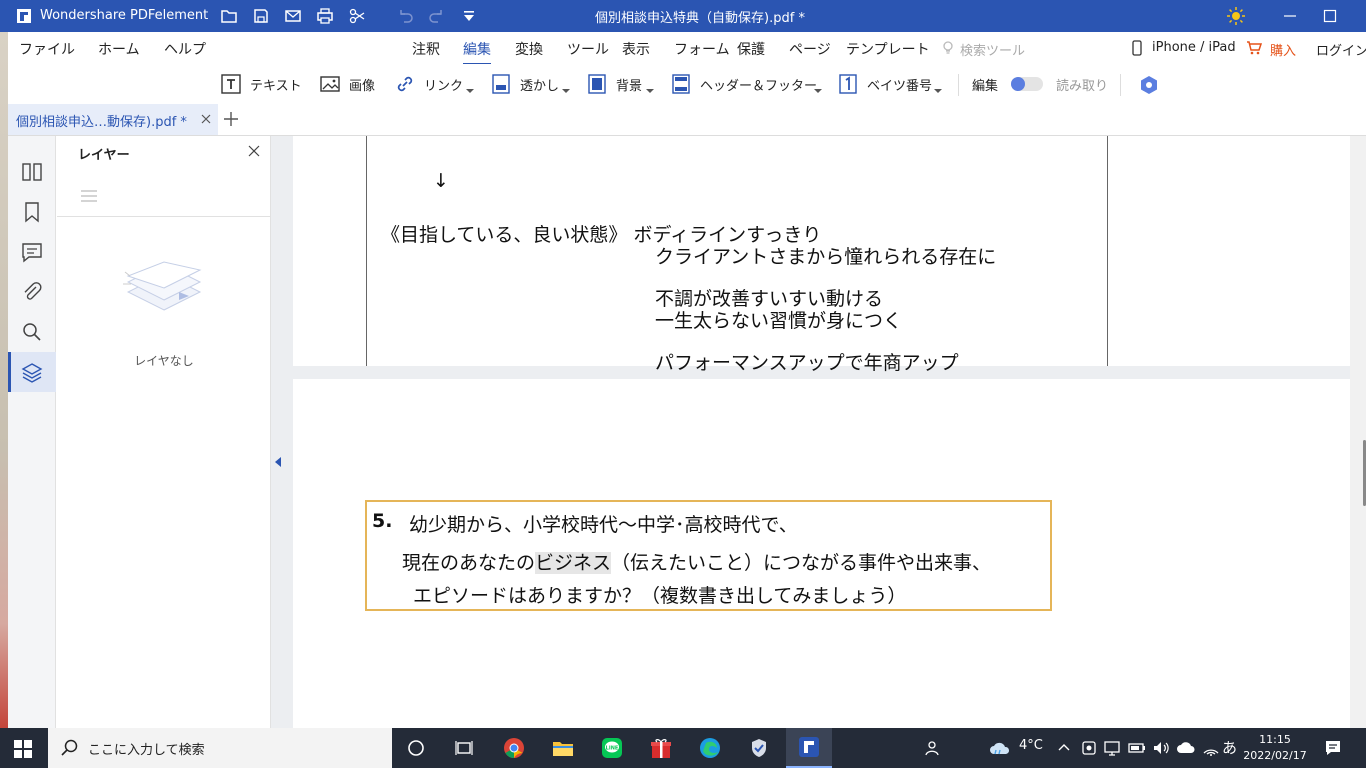 The height and width of the screenshot is (768, 1366). I want to click on app-taskbar-button, so click(759, 748).